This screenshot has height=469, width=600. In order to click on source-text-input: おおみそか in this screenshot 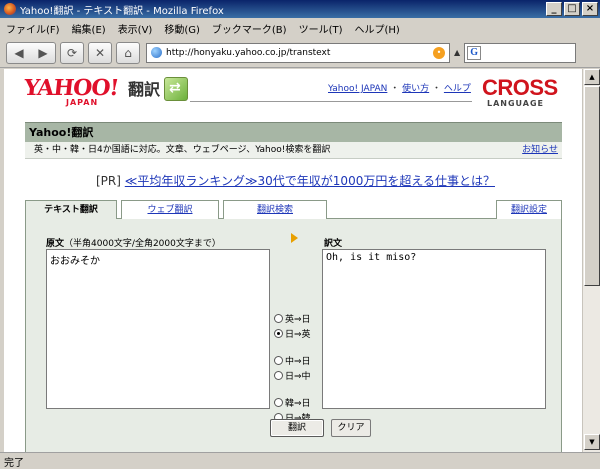, I will do `click(158, 329)`.